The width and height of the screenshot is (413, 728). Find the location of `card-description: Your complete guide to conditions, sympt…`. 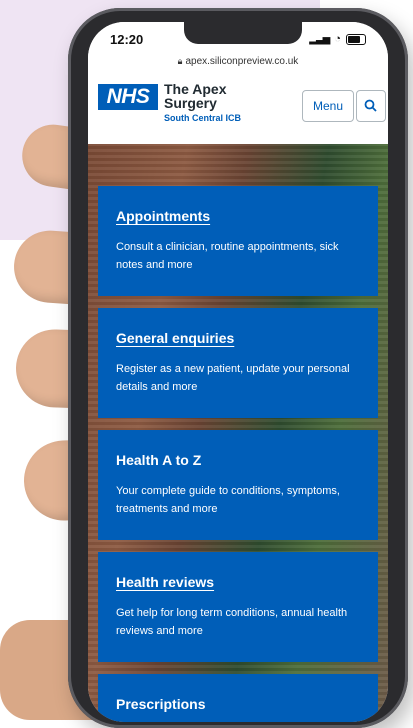

card-description: Your complete guide to conditions, sympt… is located at coordinates (228, 500).